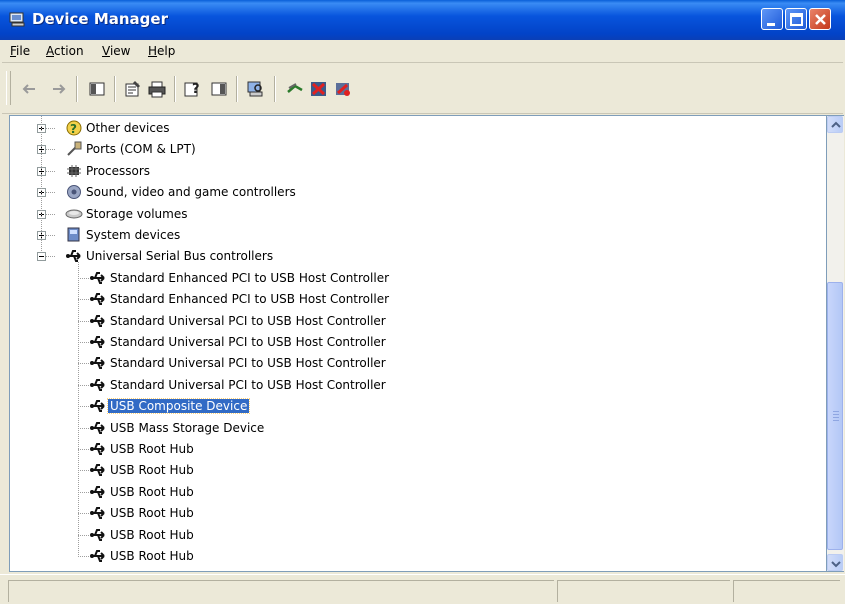 The width and height of the screenshot is (845, 604). I want to click on print-icon, so click(157, 89).